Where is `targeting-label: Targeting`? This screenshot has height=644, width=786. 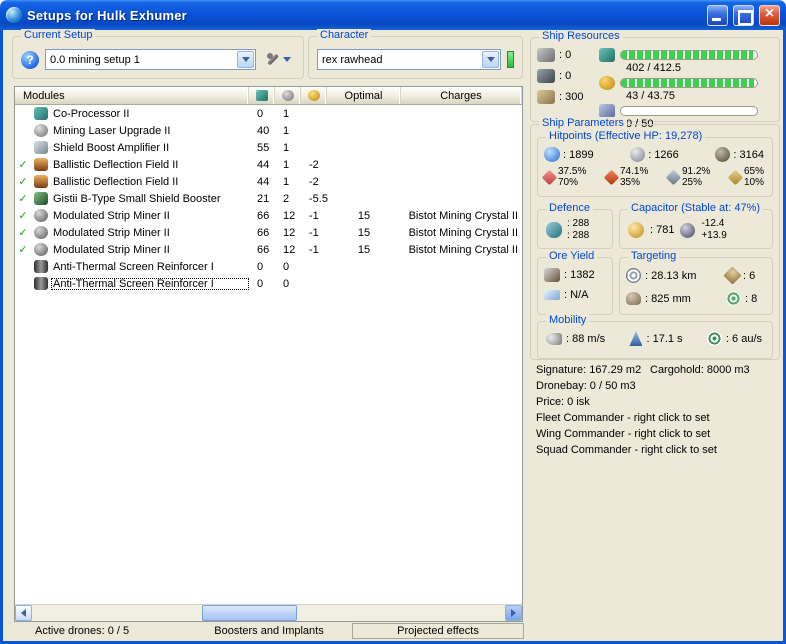 targeting-label: Targeting is located at coordinates (654, 256).